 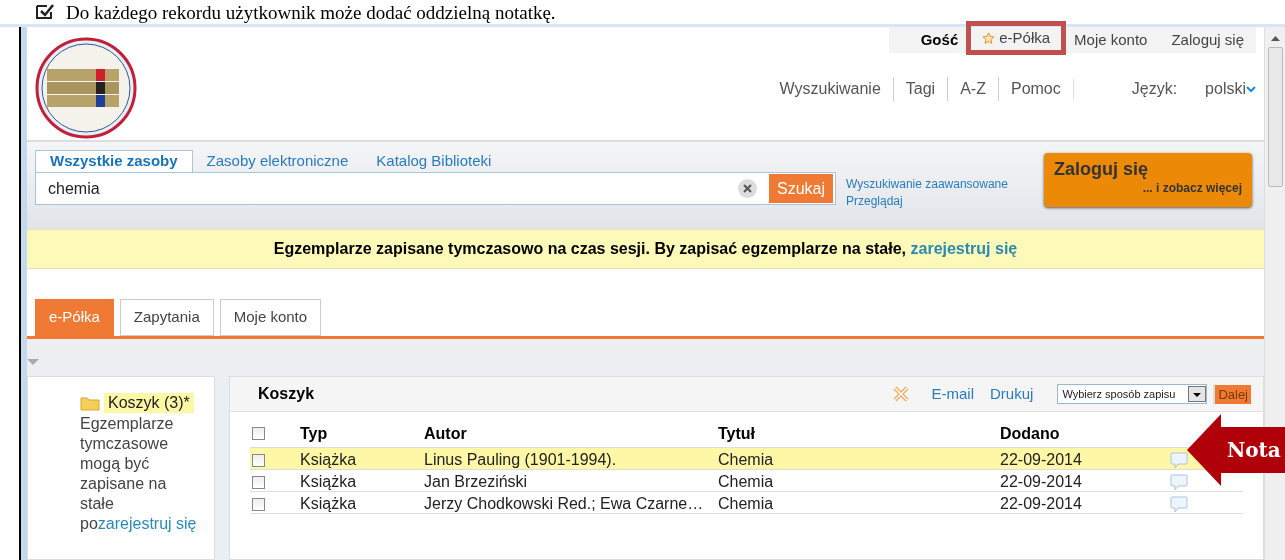 What do you see at coordinates (737, 433) in the screenshot?
I see `column-header: Tytuł` at bounding box center [737, 433].